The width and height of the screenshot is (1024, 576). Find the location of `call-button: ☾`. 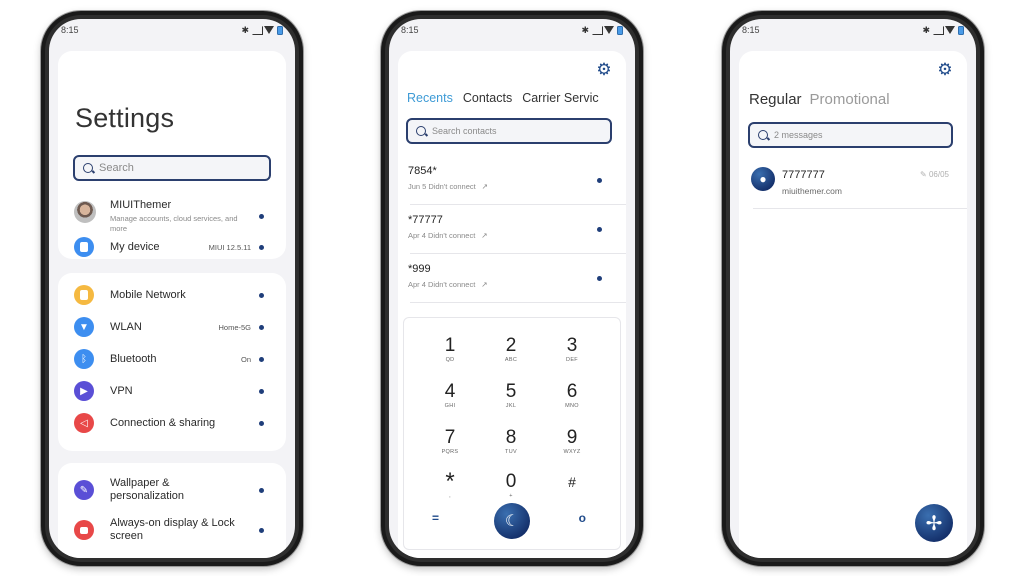

call-button: ☾ is located at coordinates (512, 521).